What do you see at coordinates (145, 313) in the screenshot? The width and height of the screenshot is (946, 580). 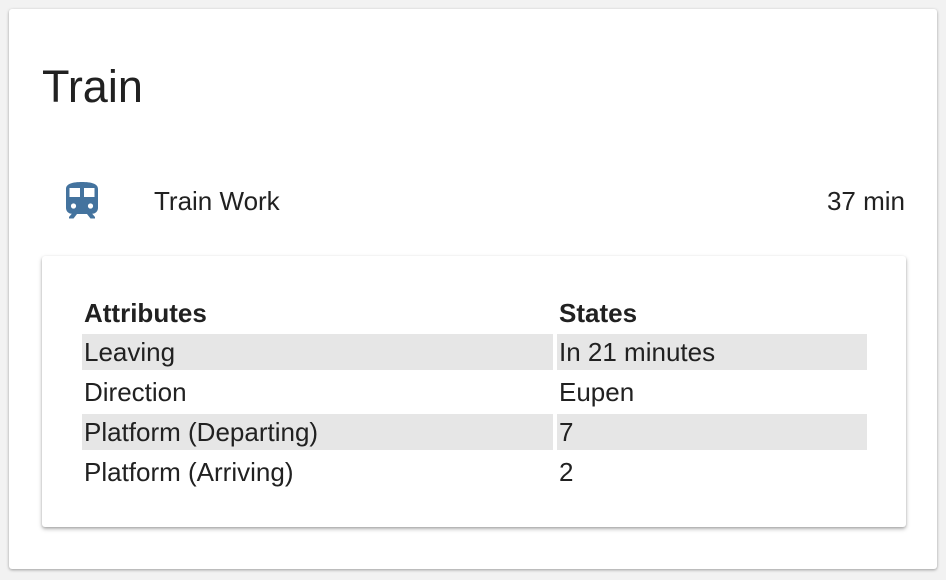 I see `attributes-column-header: Attributes` at bounding box center [145, 313].